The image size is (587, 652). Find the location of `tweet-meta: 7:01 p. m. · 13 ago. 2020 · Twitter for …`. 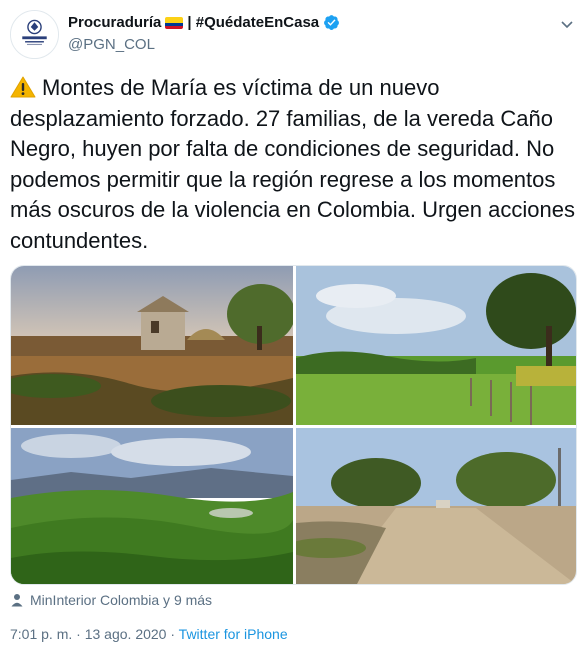

tweet-meta: 7:01 p. m. · 13 ago. 2020 · Twitter for … is located at coordinates (149, 634).